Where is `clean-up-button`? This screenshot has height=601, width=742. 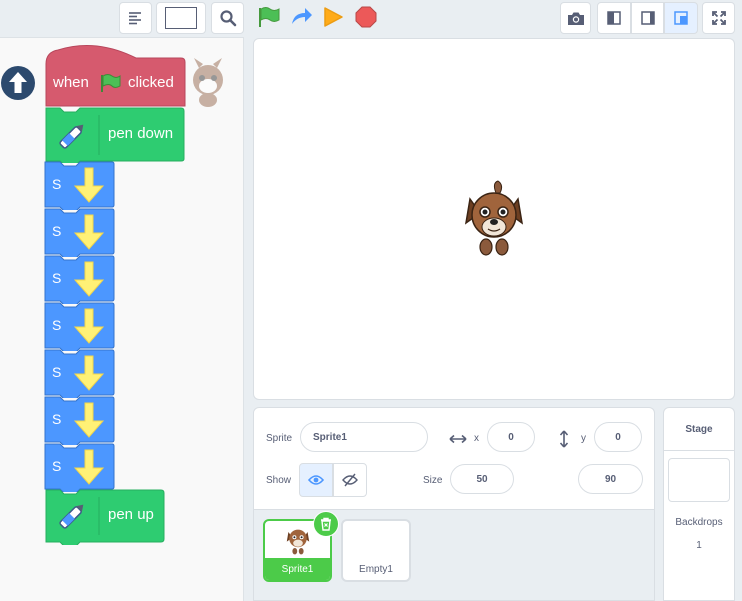 clean-up-button is located at coordinates (135, 18).